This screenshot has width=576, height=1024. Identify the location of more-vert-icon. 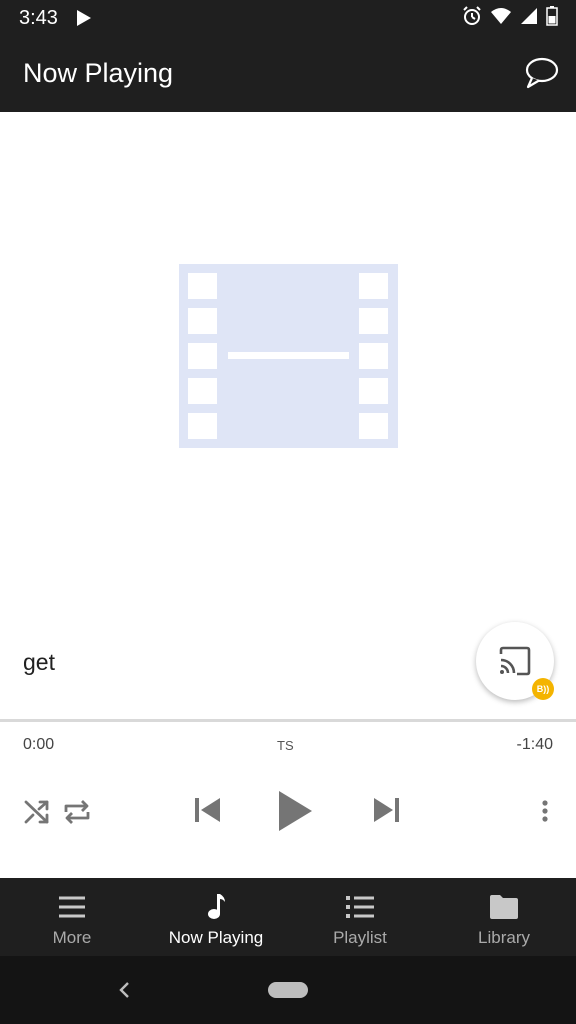
(545, 811).